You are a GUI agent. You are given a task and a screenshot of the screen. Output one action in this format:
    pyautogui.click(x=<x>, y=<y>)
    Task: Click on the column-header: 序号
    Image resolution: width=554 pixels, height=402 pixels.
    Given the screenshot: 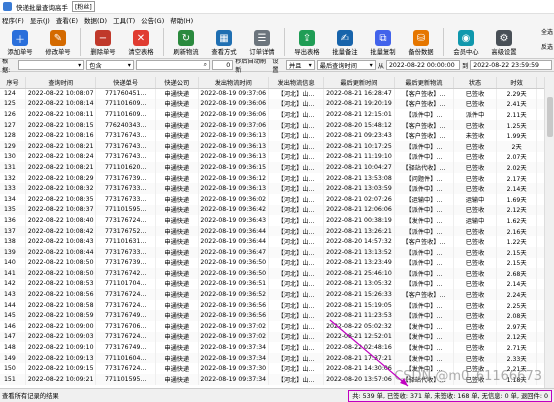 What is the action you would take?
    pyautogui.click(x=13, y=83)
    